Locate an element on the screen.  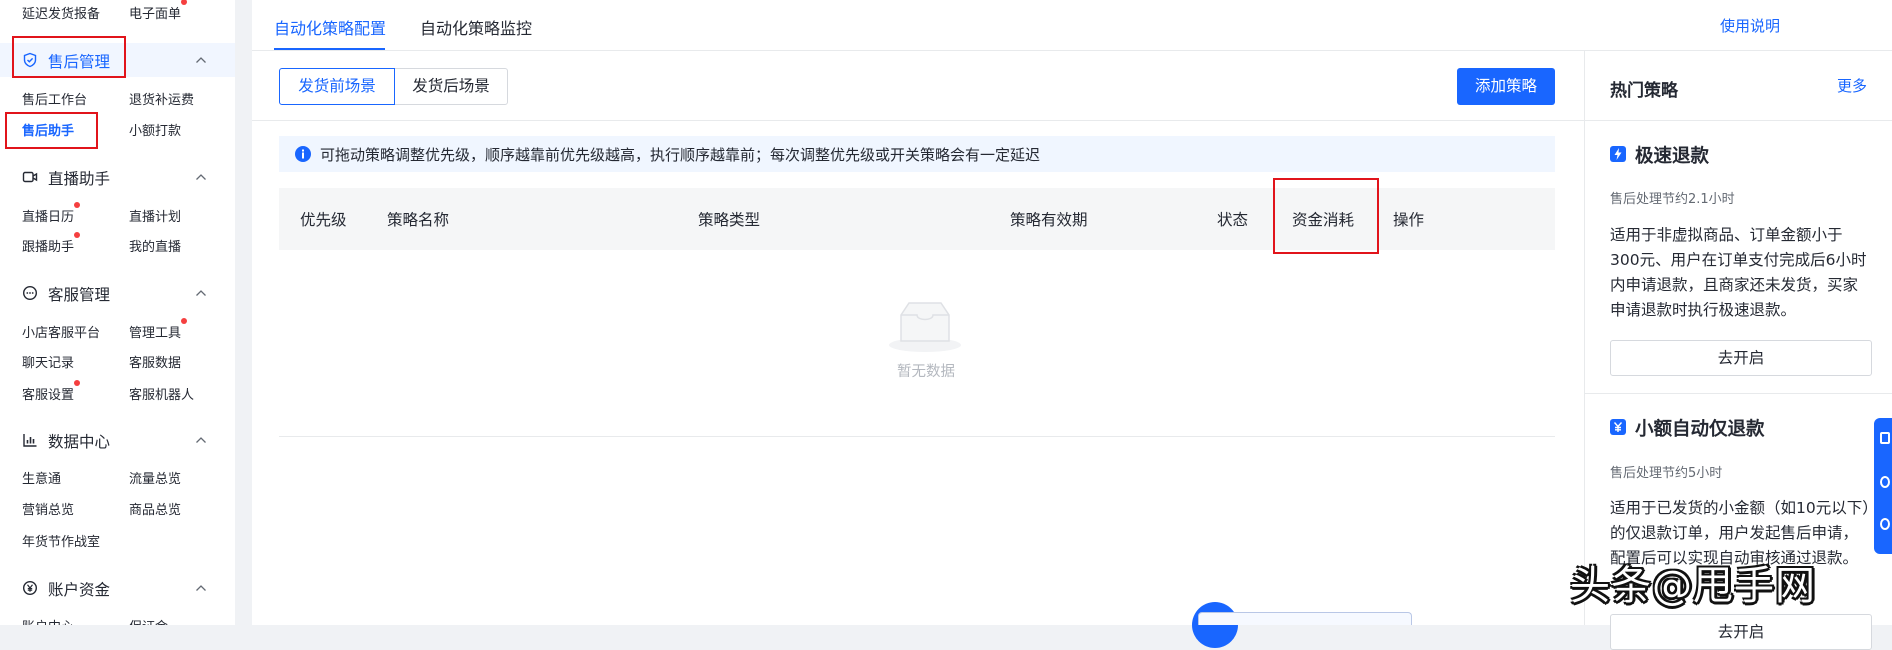
sidebar-row: 延迟发货报备 电子面单 is located at coordinates (117, 11).